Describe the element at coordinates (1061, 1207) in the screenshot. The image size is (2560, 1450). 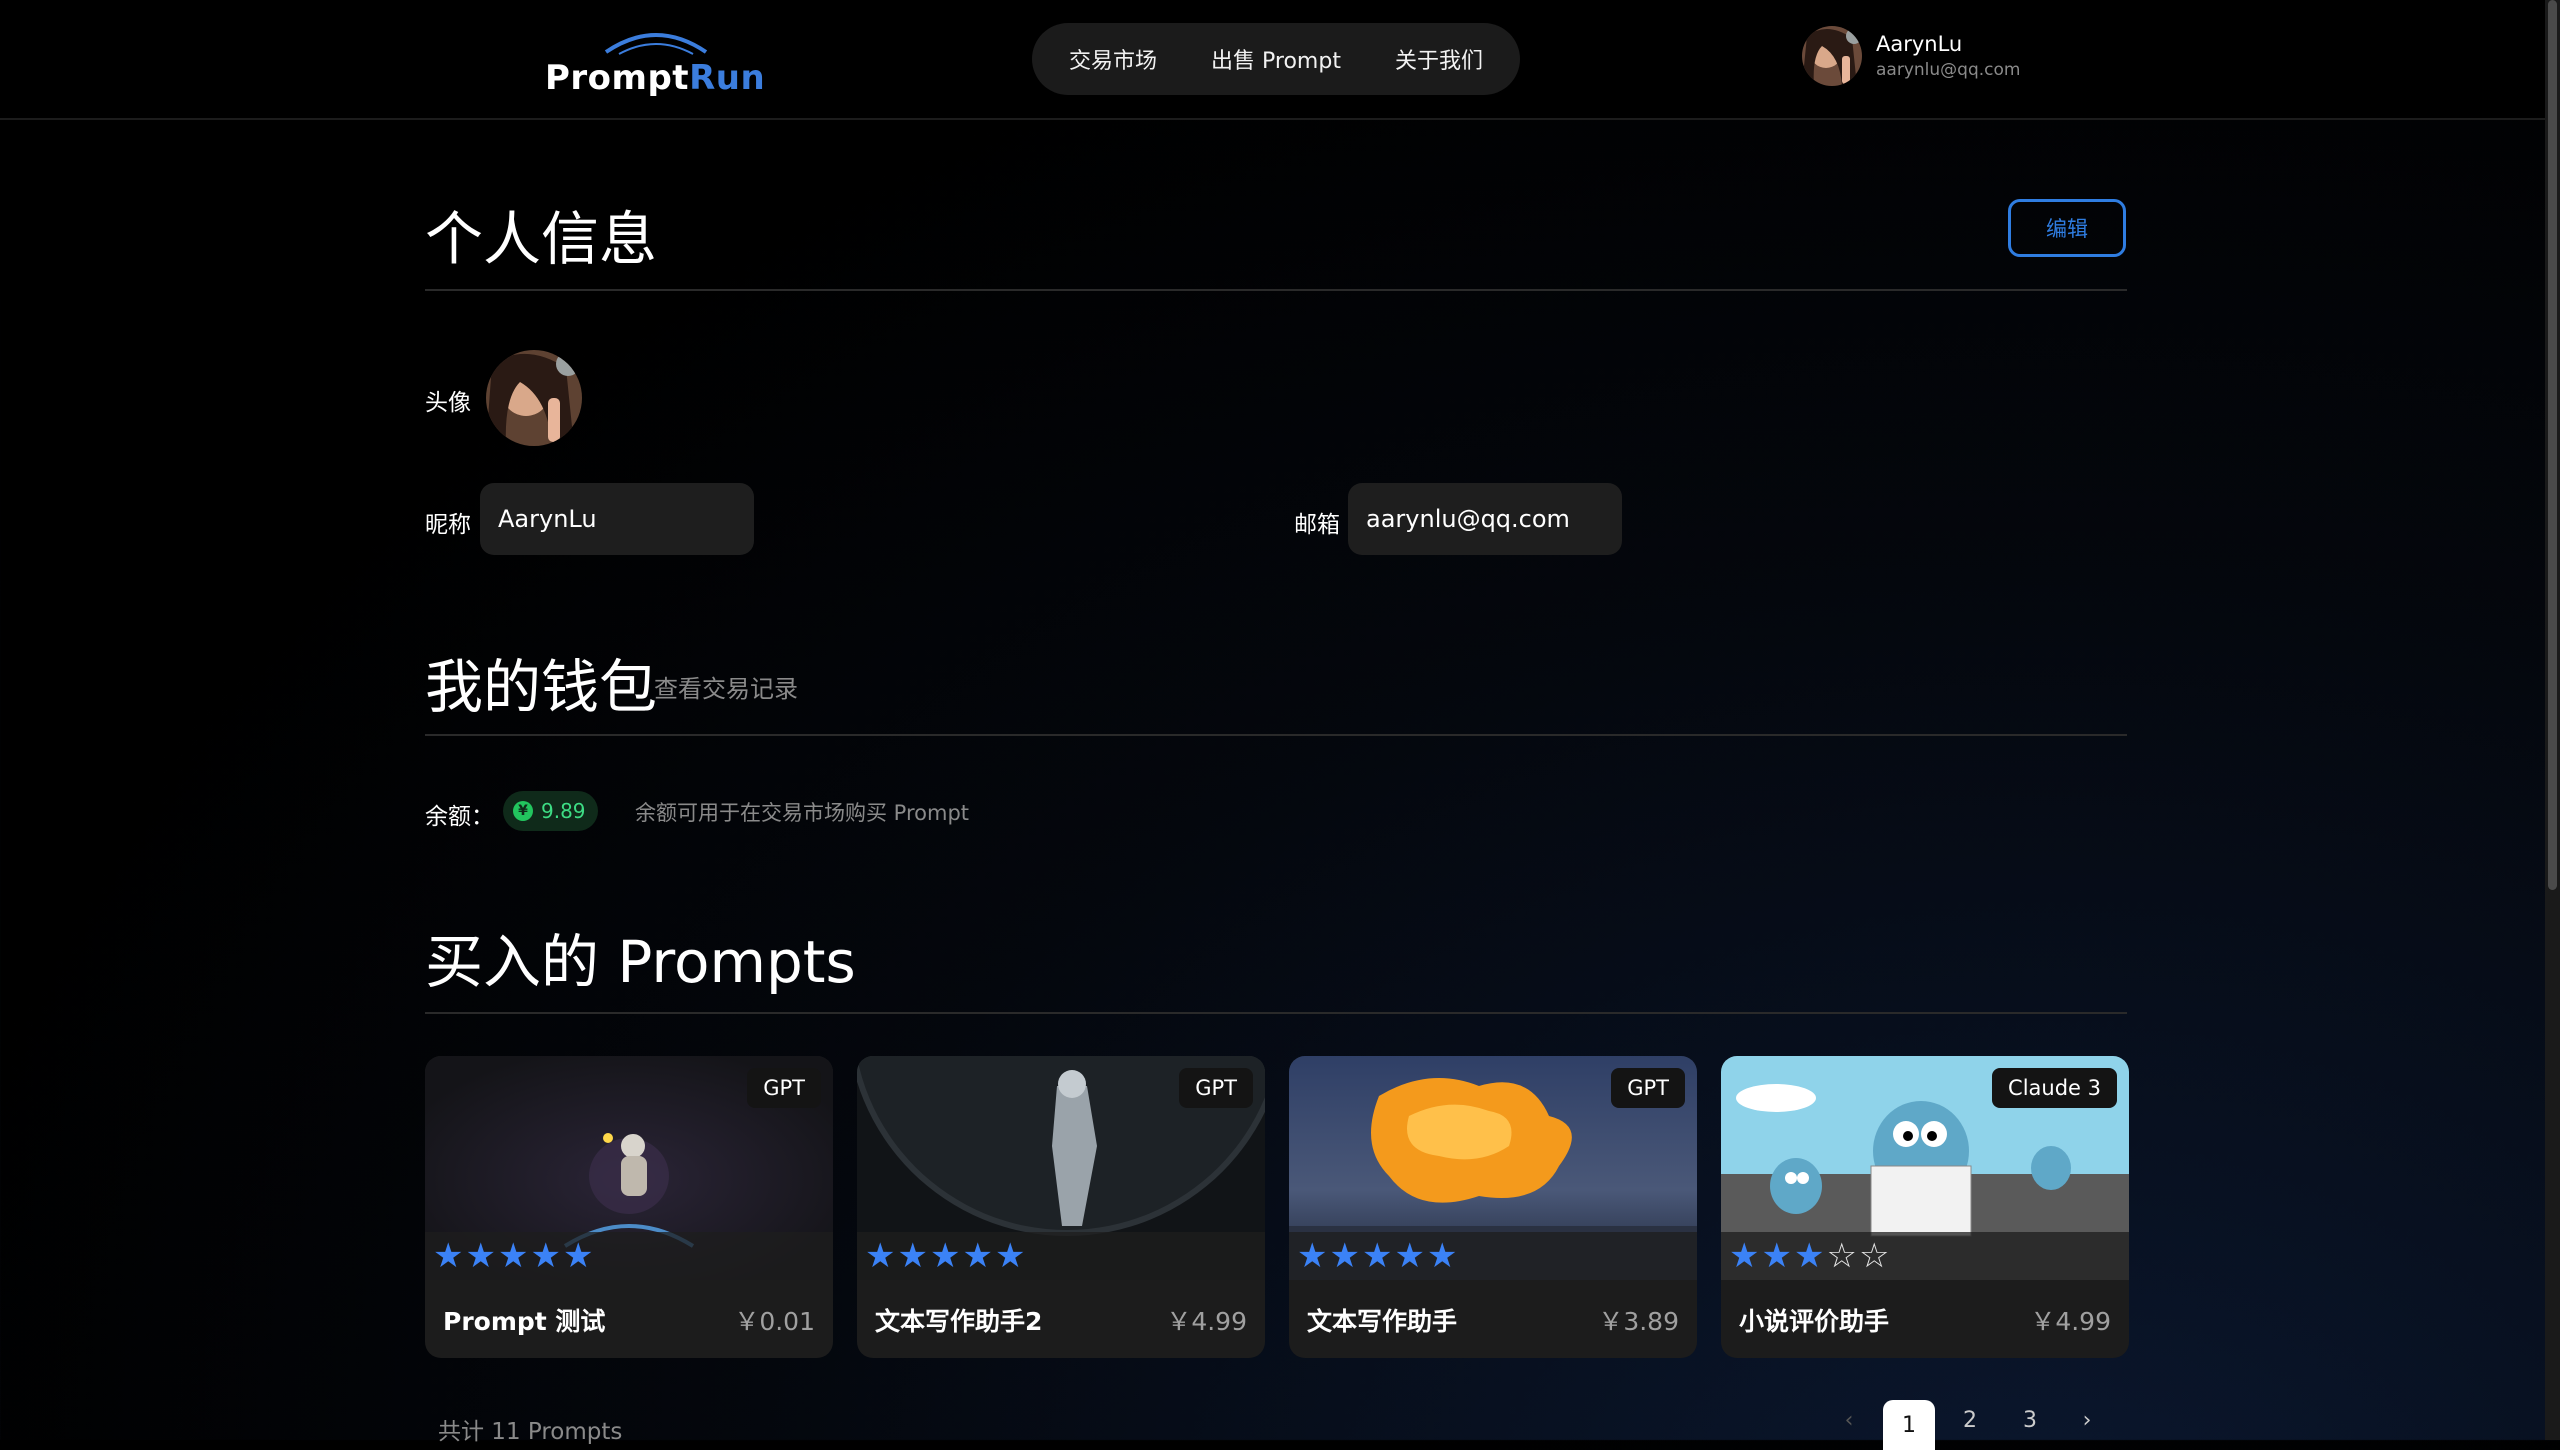
I see `prompt-card: GPT ★ ★ ★ ★ ★ 文本写作助手2 ￥4.99` at that location.